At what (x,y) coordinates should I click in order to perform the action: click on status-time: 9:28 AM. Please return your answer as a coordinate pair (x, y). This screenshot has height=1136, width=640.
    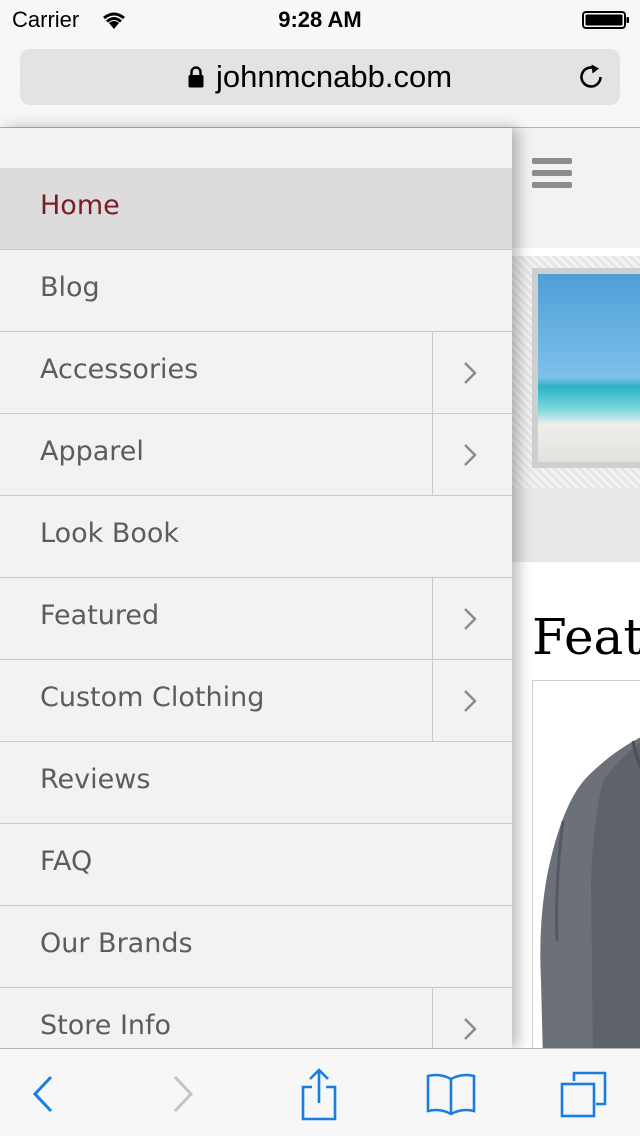
    Looking at the image, I should click on (320, 19).